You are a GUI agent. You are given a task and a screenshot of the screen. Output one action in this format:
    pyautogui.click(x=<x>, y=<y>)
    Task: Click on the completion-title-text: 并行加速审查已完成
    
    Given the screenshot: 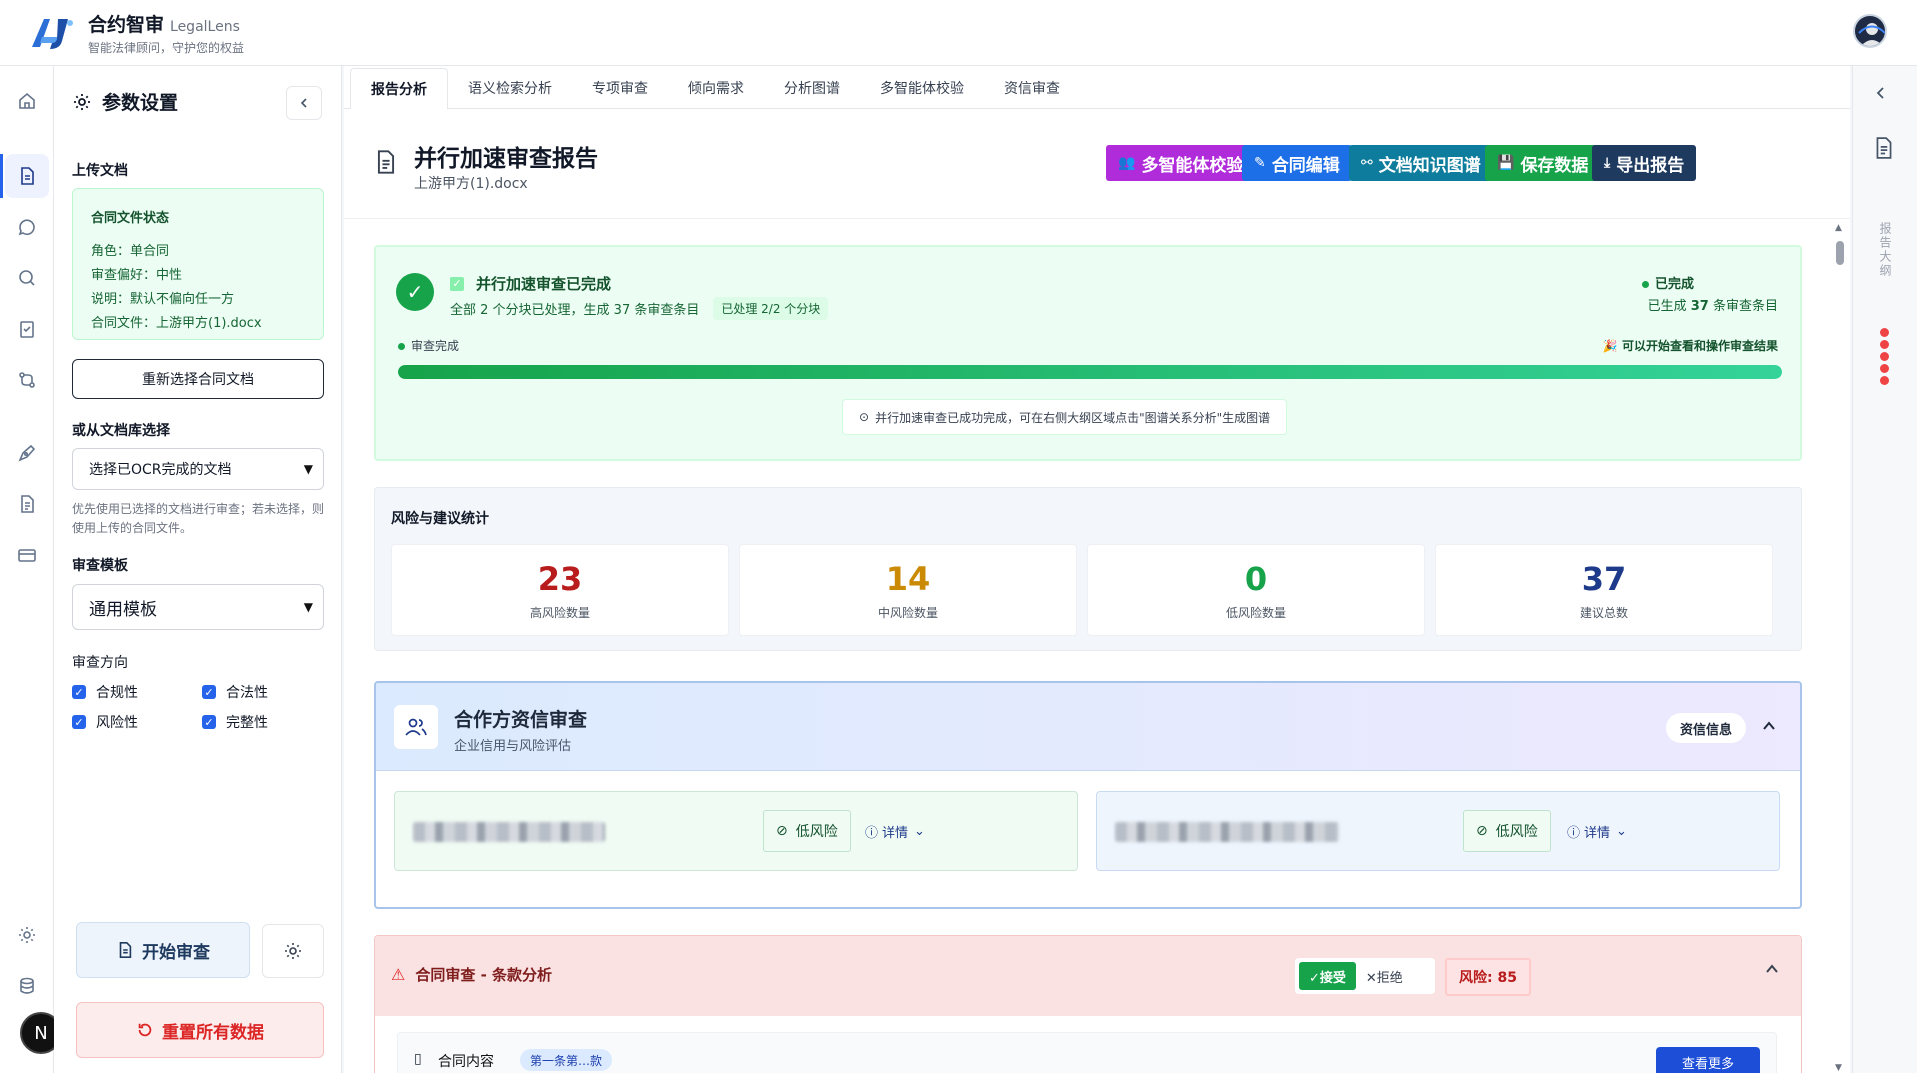 What is the action you would take?
    pyautogui.click(x=544, y=284)
    